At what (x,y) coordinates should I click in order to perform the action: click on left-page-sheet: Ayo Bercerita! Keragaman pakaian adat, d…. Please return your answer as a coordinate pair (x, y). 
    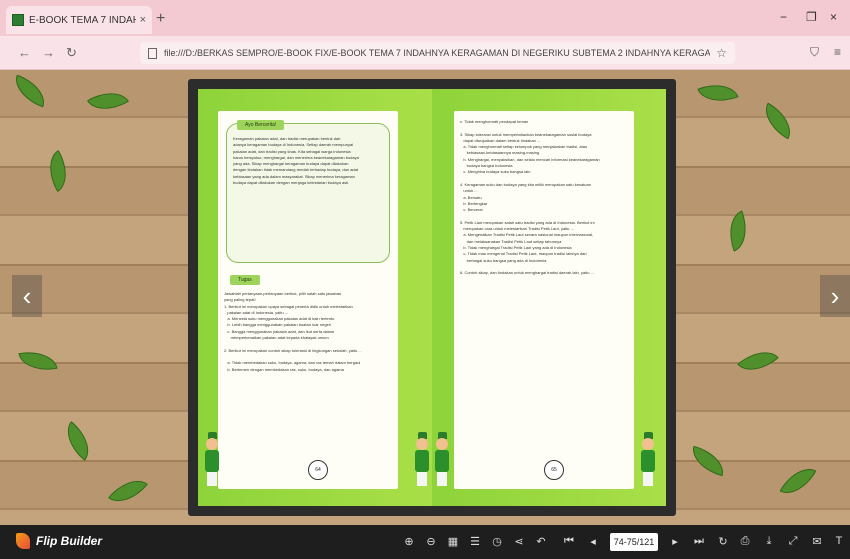
    Looking at the image, I should click on (308, 300).